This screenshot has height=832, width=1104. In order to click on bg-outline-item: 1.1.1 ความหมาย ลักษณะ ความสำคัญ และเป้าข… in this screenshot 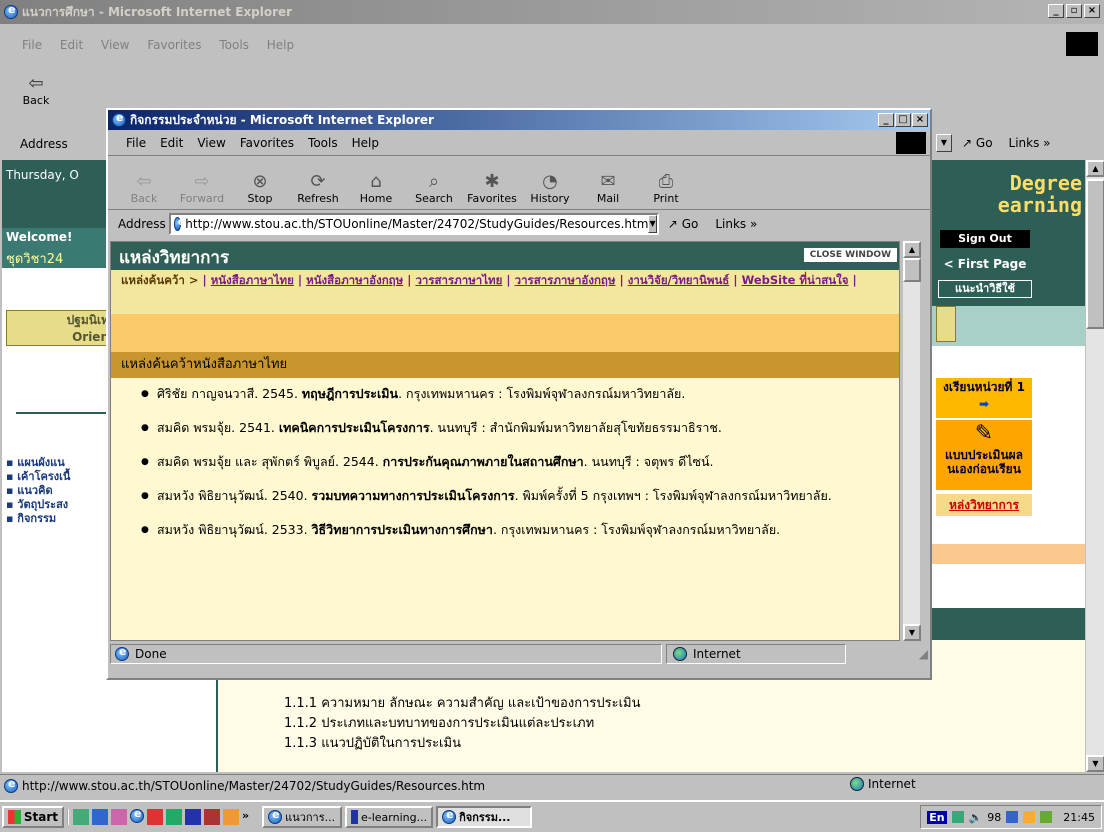, I will do `click(462, 704)`.